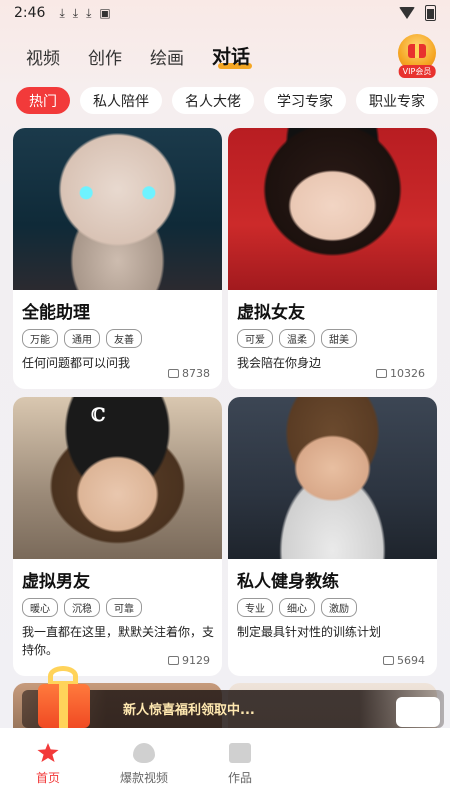 This screenshot has height=800, width=450. What do you see at coordinates (117, 209) in the screenshot?
I see `robot-avatar-image` at bounding box center [117, 209].